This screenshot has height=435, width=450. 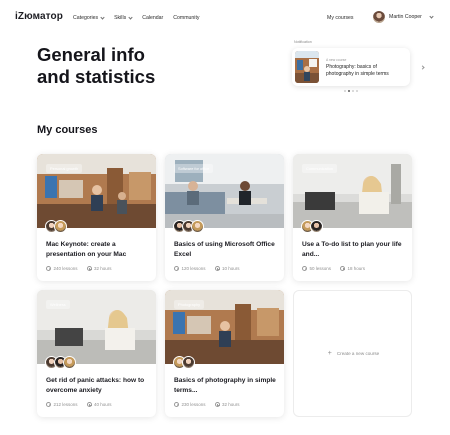 I want to click on section-title: My courses, so click(x=67, y=130).